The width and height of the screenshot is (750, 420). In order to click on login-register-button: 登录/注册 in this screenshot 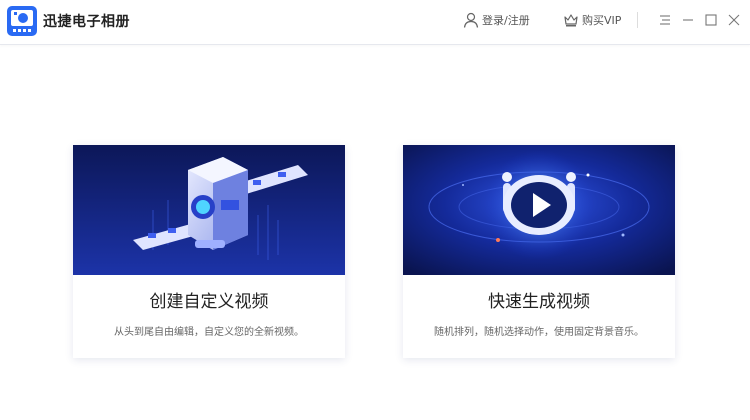, I will do `click(496, 20)`.